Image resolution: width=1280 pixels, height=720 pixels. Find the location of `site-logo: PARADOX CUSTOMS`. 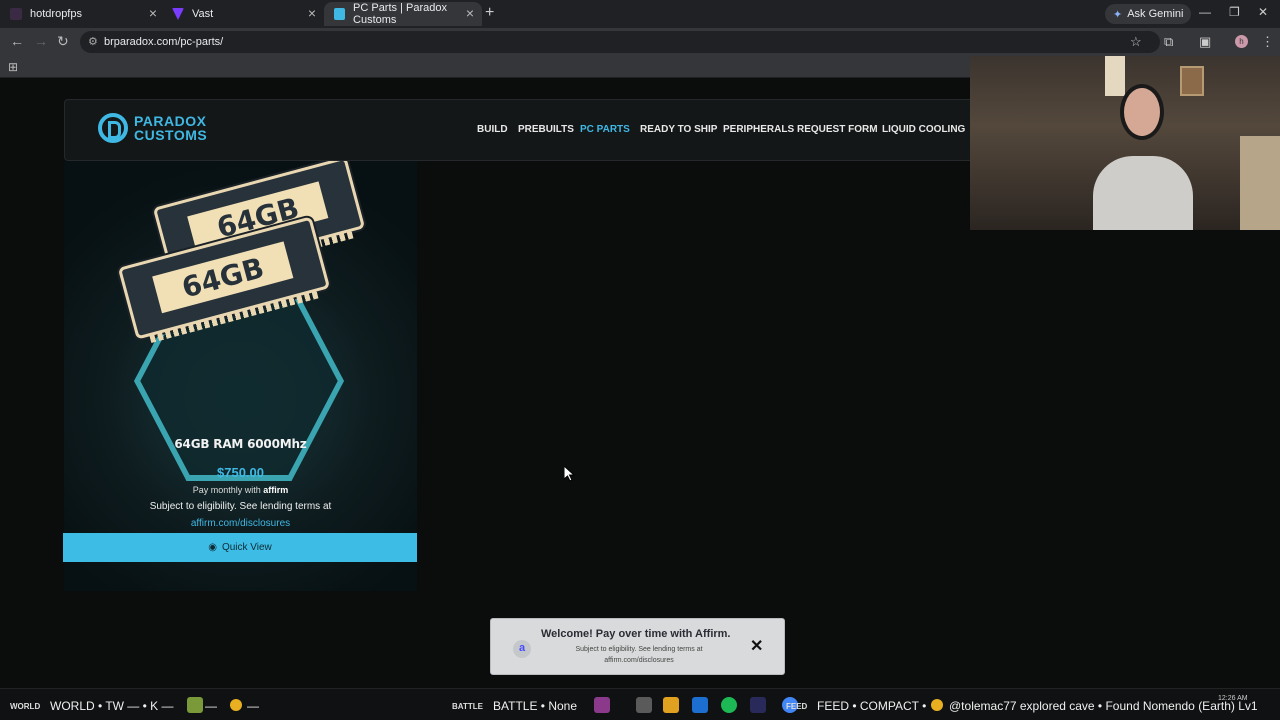

site-logo: PARADOX CUSTOMS is located at coordinates (152, 128).